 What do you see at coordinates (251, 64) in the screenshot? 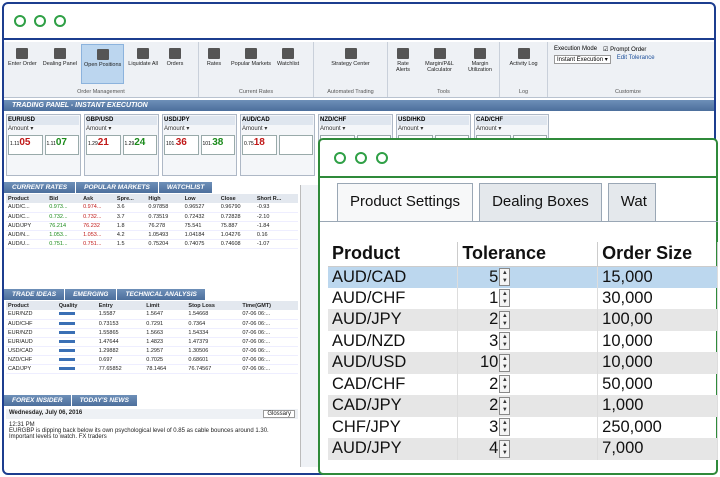
I see `popular-markets-button: Popular Markets` at bounding box center [251, 64].